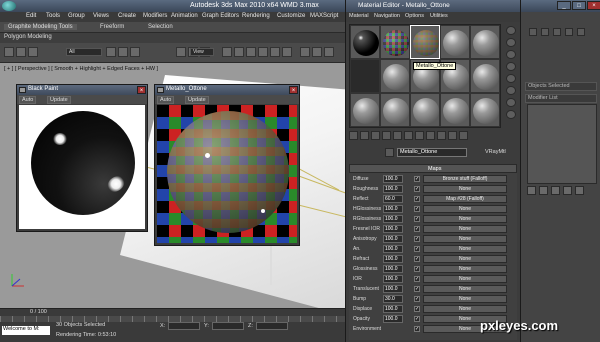 This screenshot has height=342, width=600. Describe the element at coordinates (227, 52) in the screenshot. I see `pivot-icon` at that location.